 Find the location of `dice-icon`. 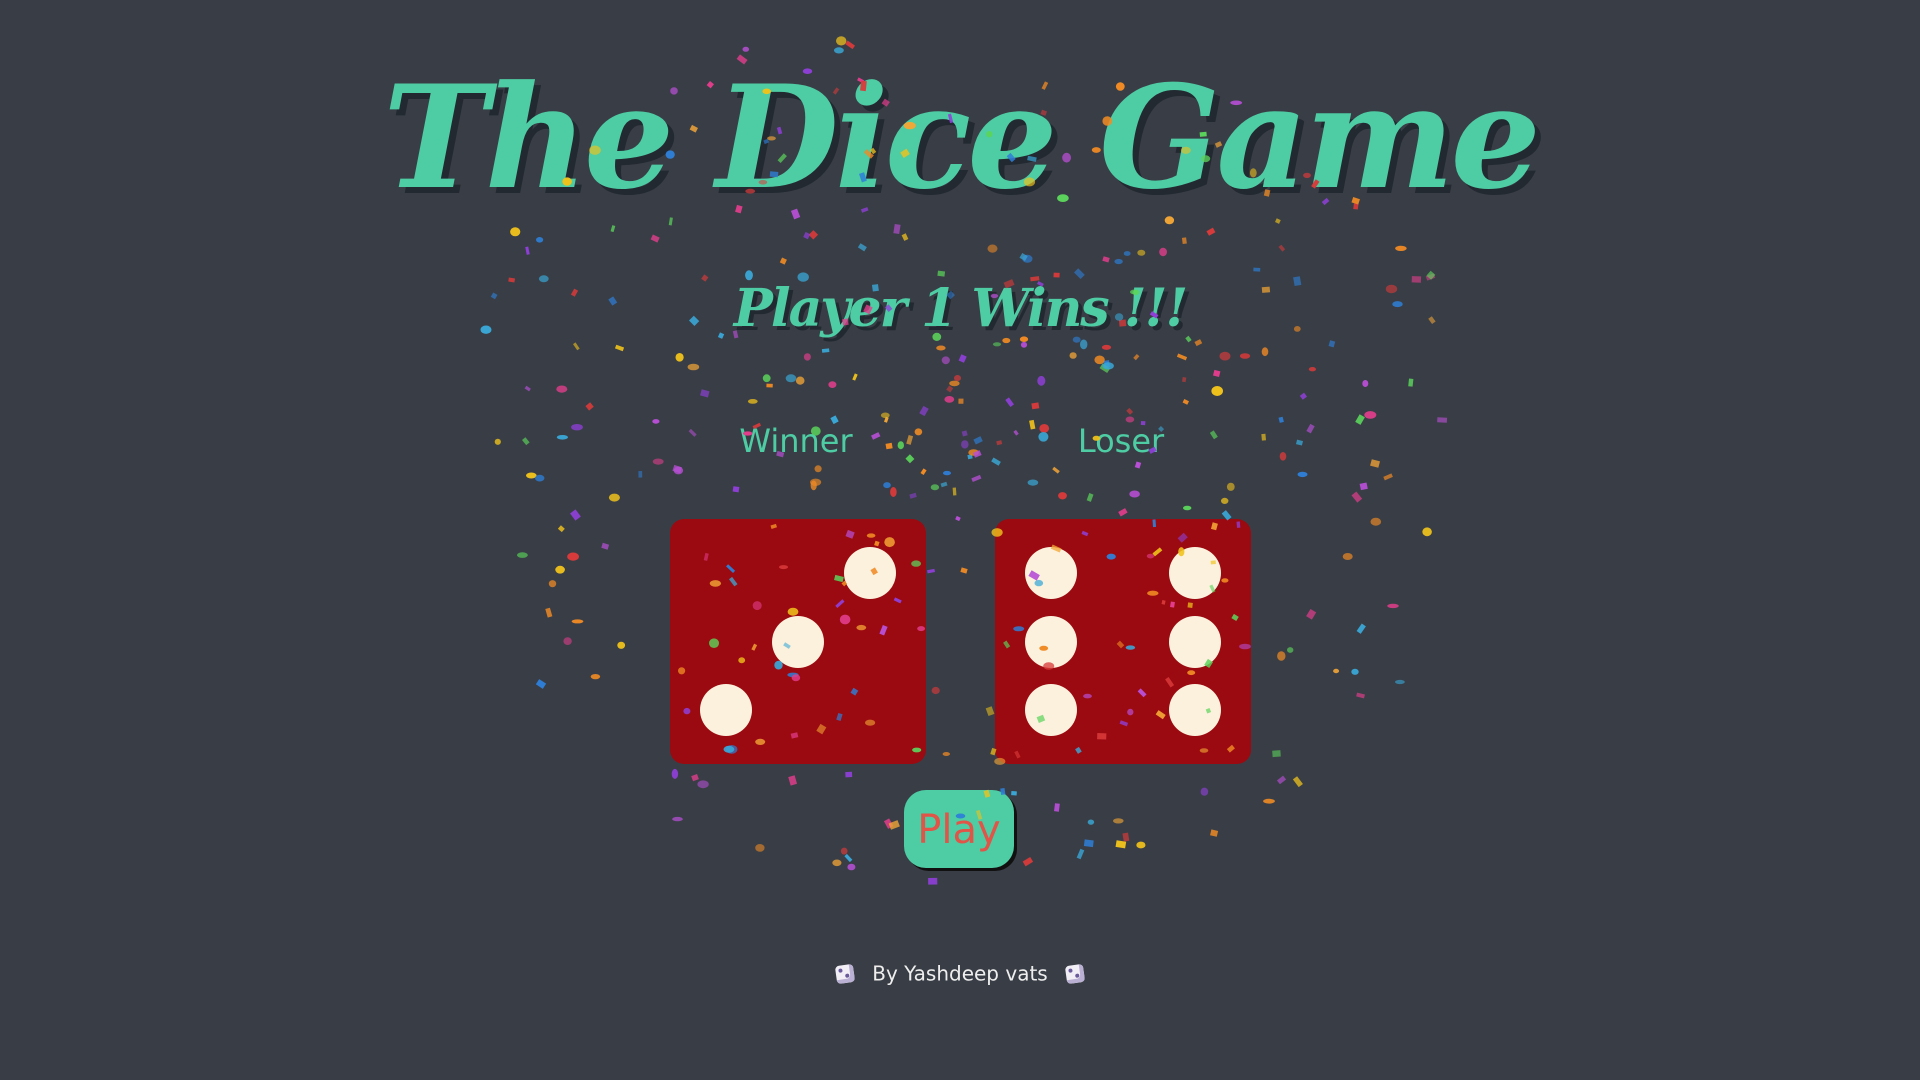

dice-icon is located at coordinates (845, 973).